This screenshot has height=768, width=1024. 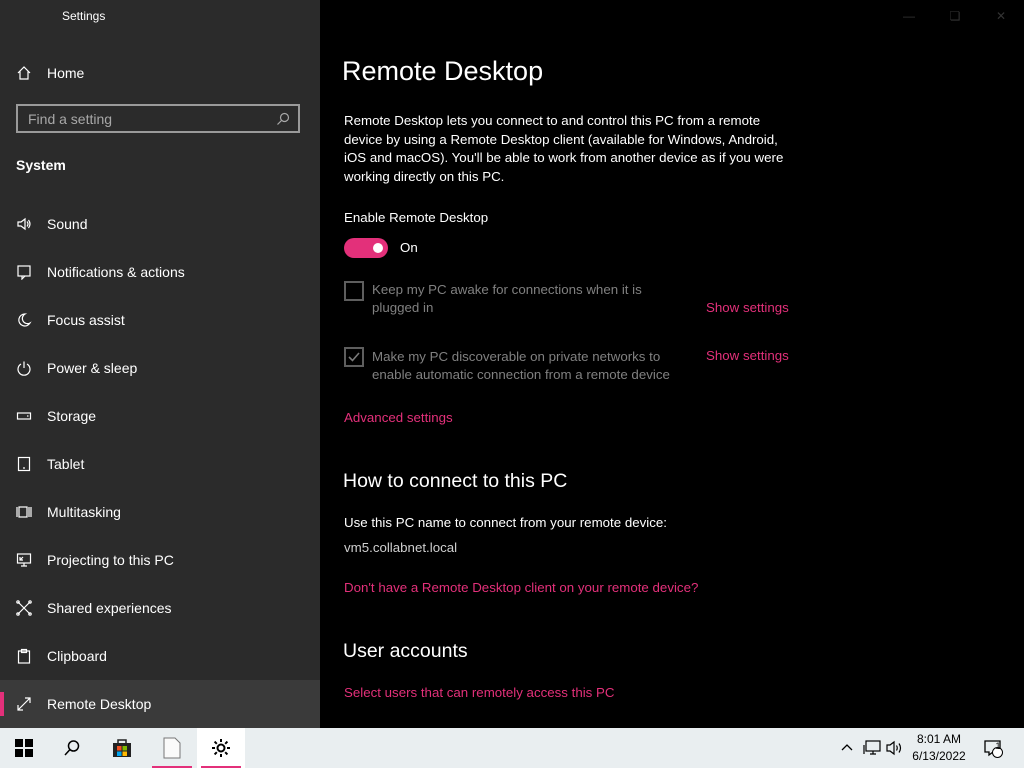 I want to click on shared-icon, so click(x=24, y=608).